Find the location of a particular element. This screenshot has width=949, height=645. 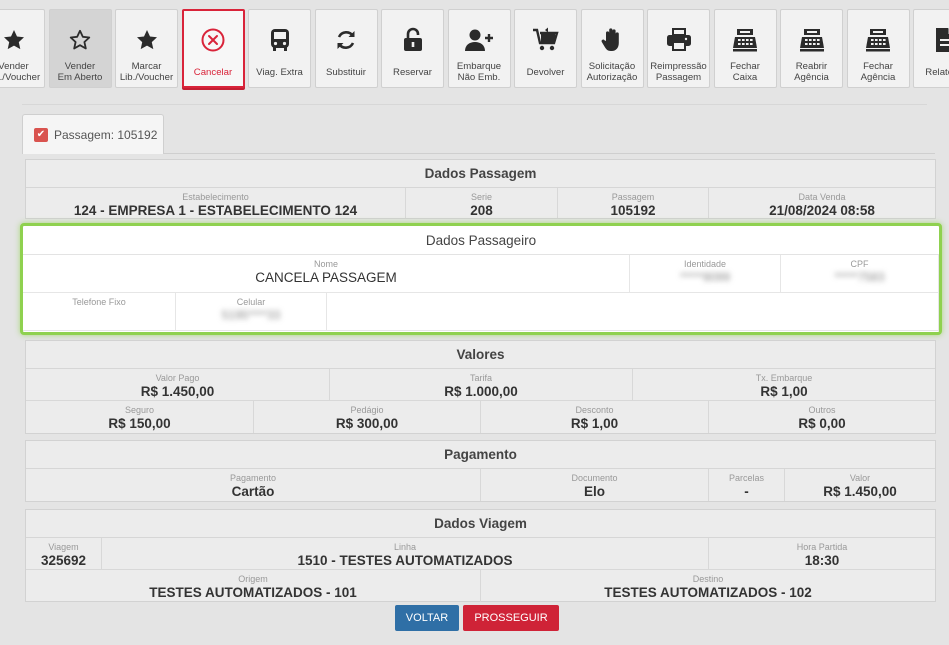

telefone-field: Telefone Fixo is located at coordinates (99, 311).